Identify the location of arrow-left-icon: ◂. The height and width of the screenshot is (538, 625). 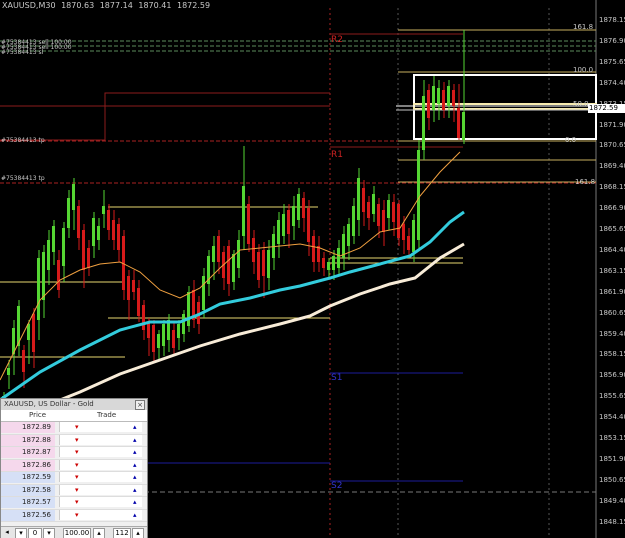
(7, 532).